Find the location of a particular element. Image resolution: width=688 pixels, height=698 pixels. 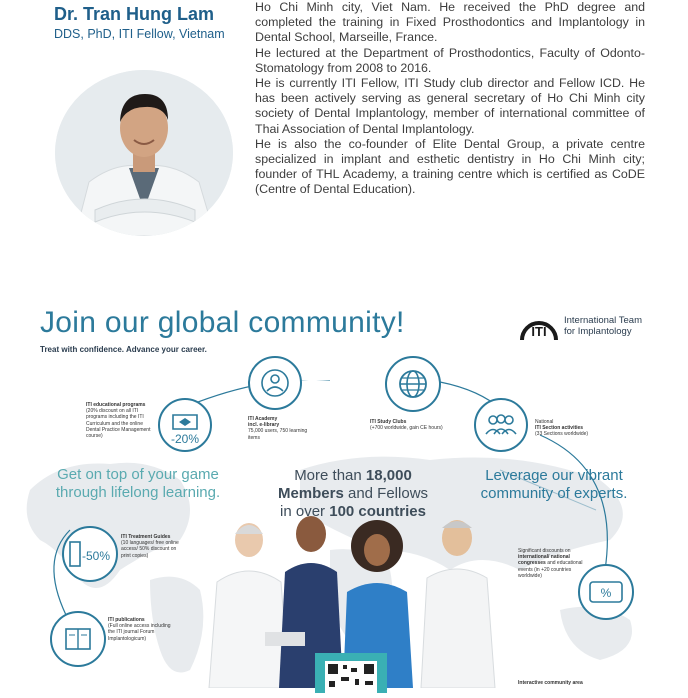

interactive-caption-title: Interactive community area is located at coordinates (550, 683).